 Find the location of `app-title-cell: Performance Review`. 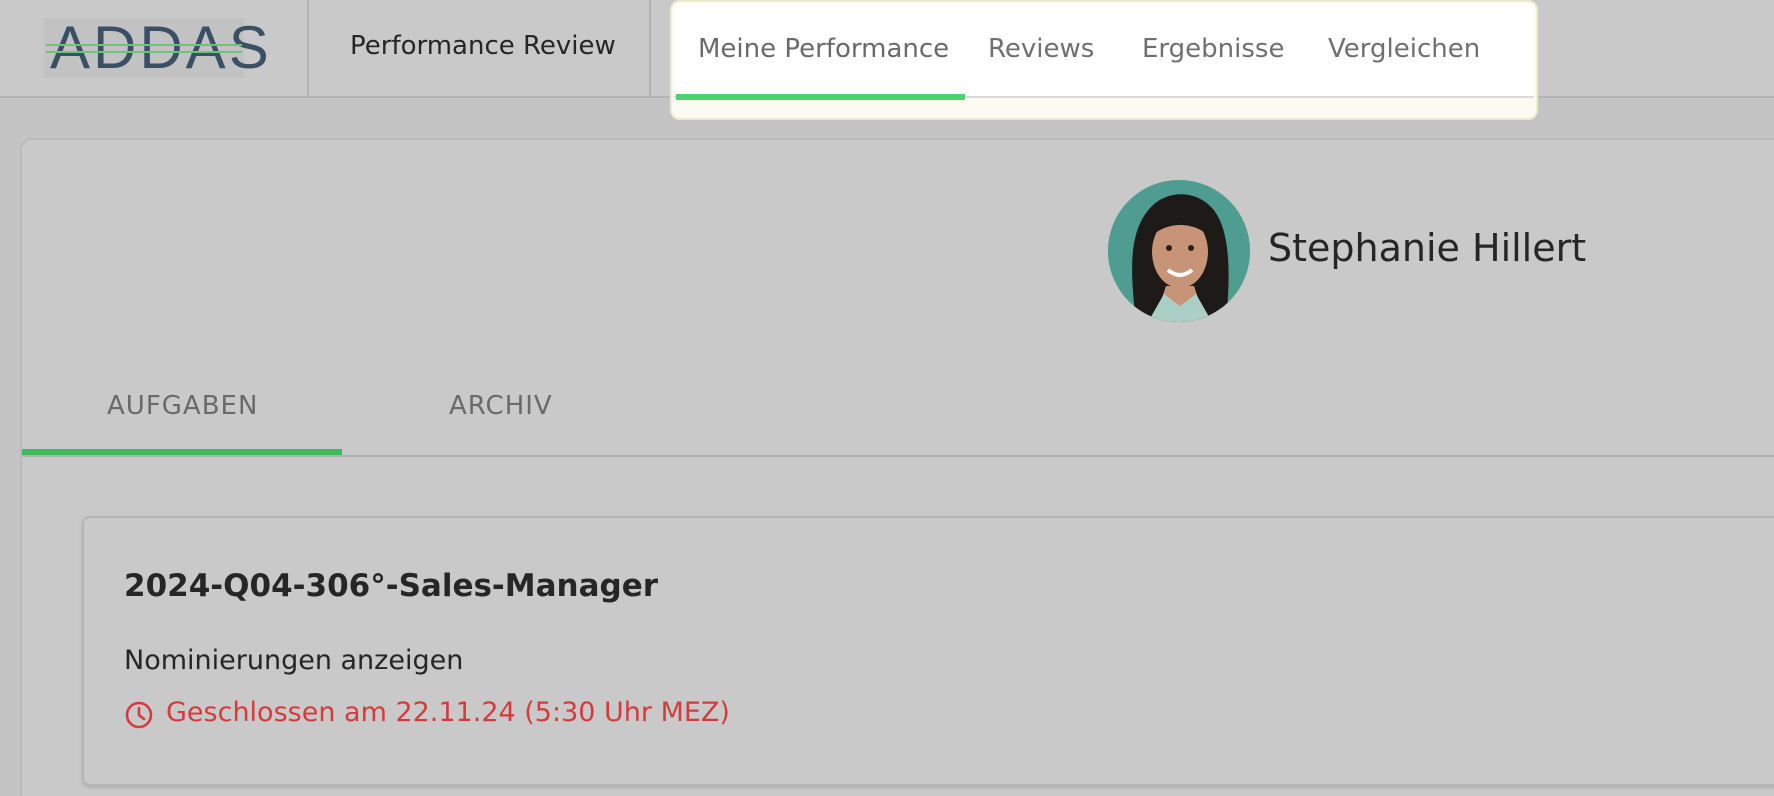

app-title-cell: Performance Review is located at coordinates (480, 48).